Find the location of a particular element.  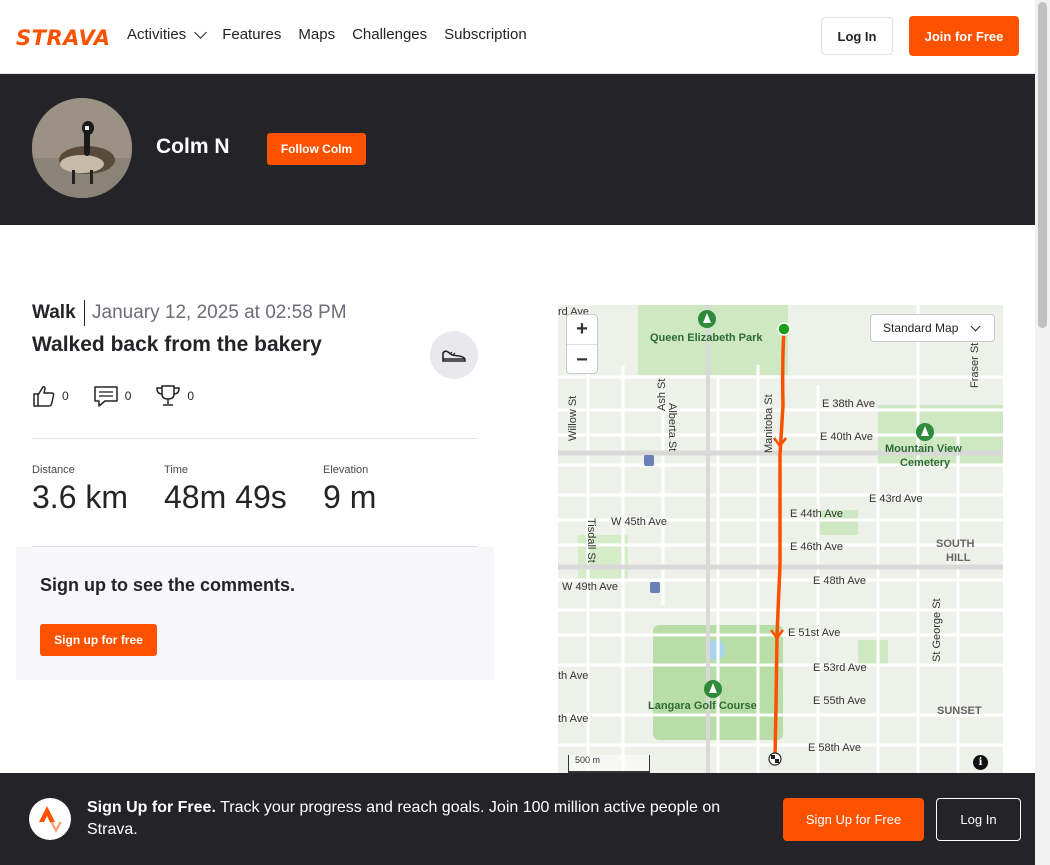

login-button: Log In is located at coordinates (857, 36).